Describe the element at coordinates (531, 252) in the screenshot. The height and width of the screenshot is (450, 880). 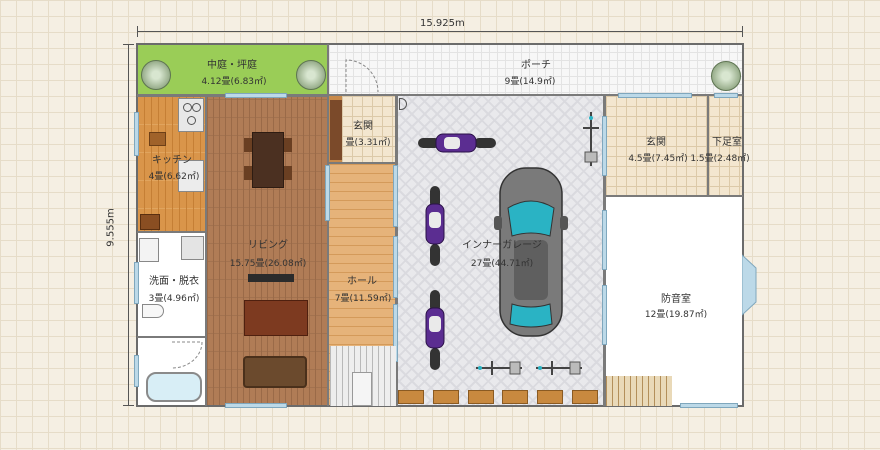
I see `car-icon` at that location.